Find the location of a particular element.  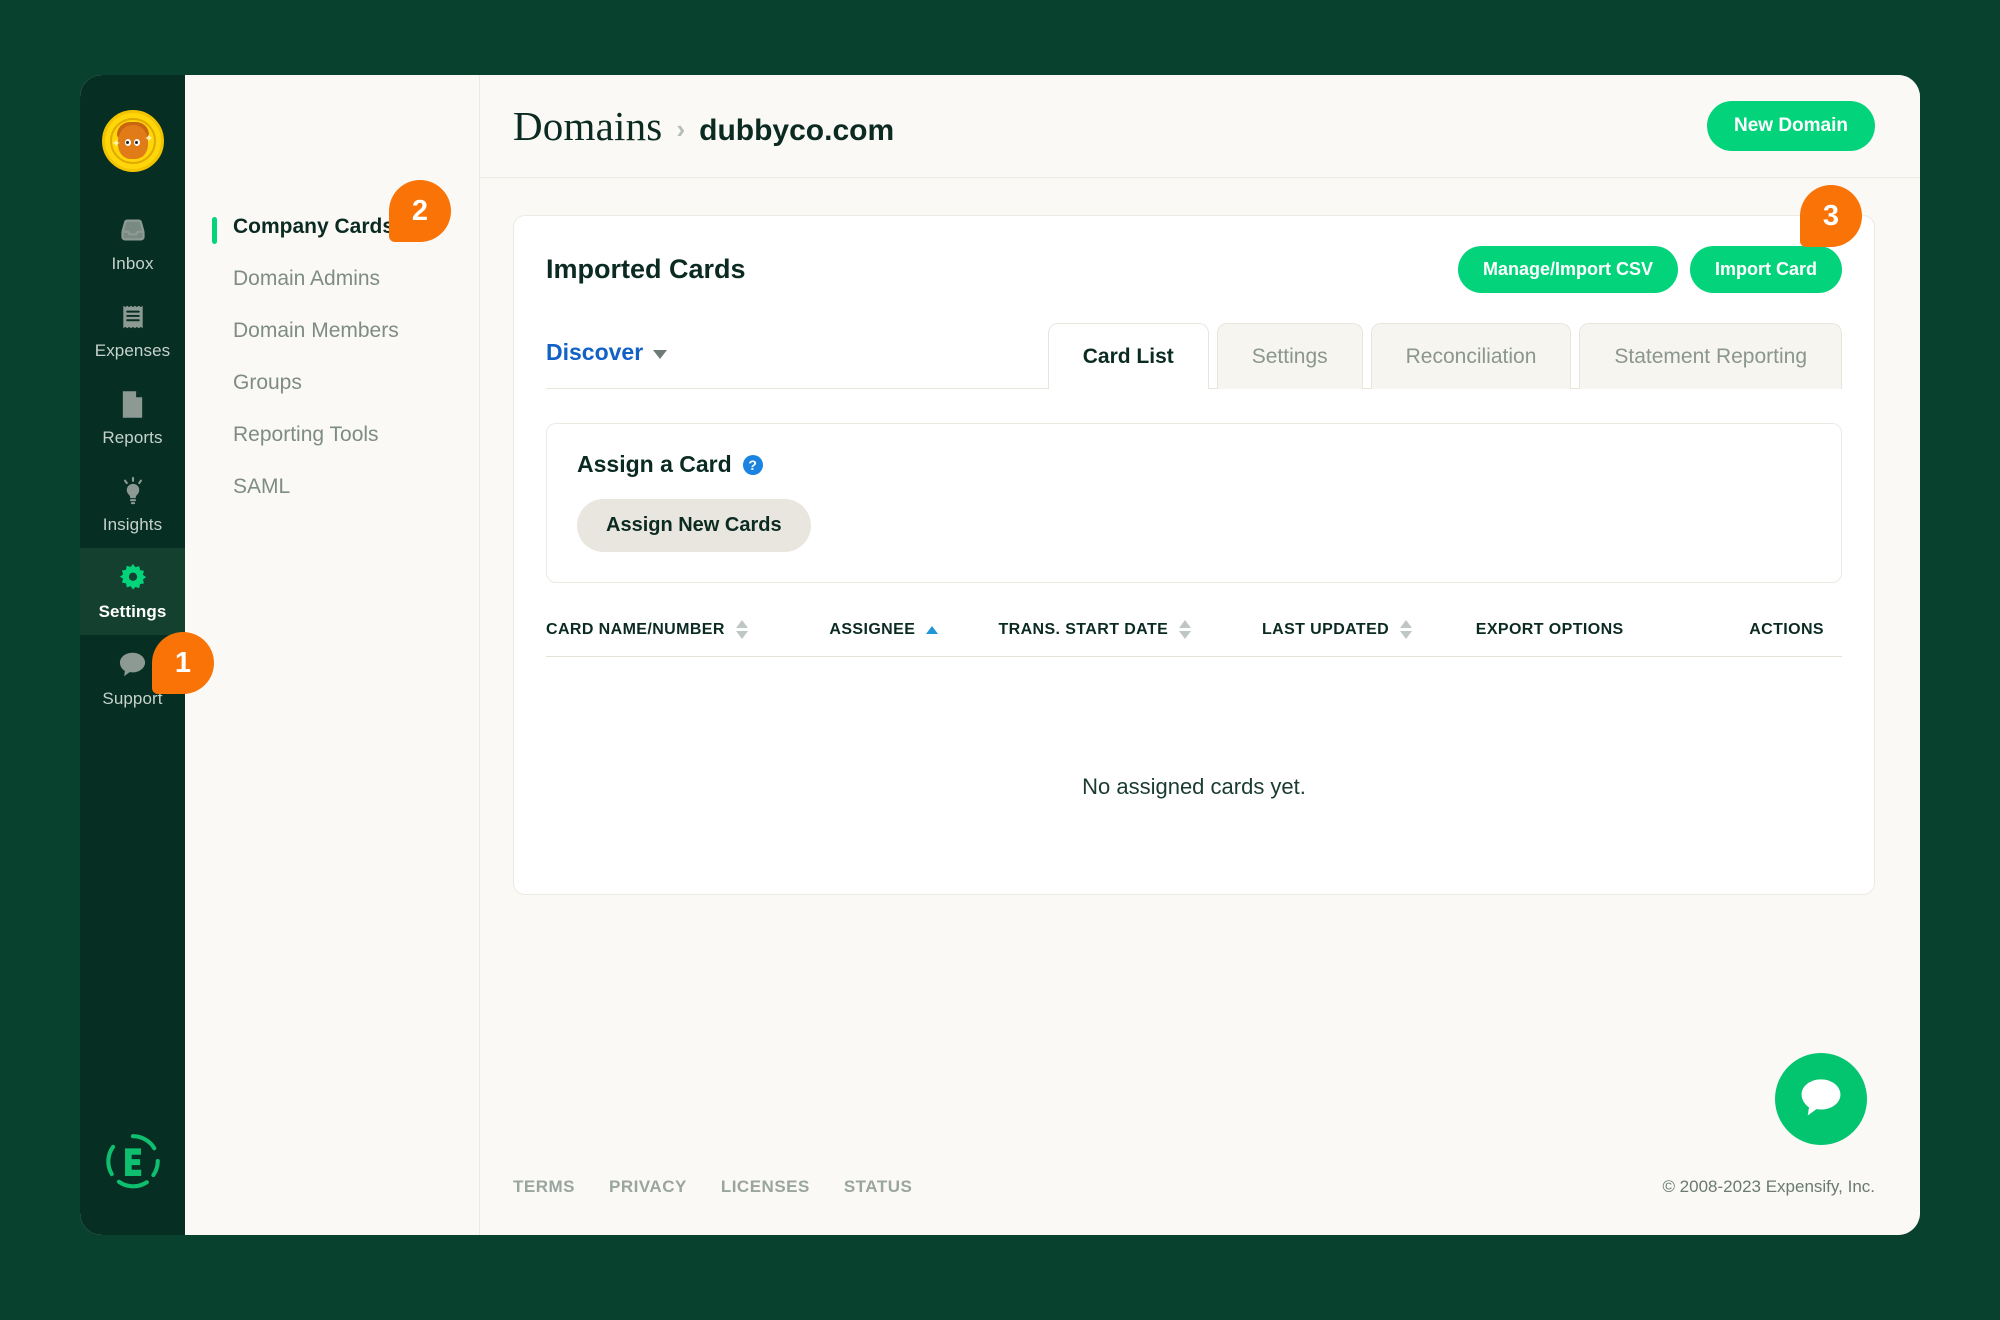

assign-card-header: Assign a Card ? is located at coordinates (1194, 464).